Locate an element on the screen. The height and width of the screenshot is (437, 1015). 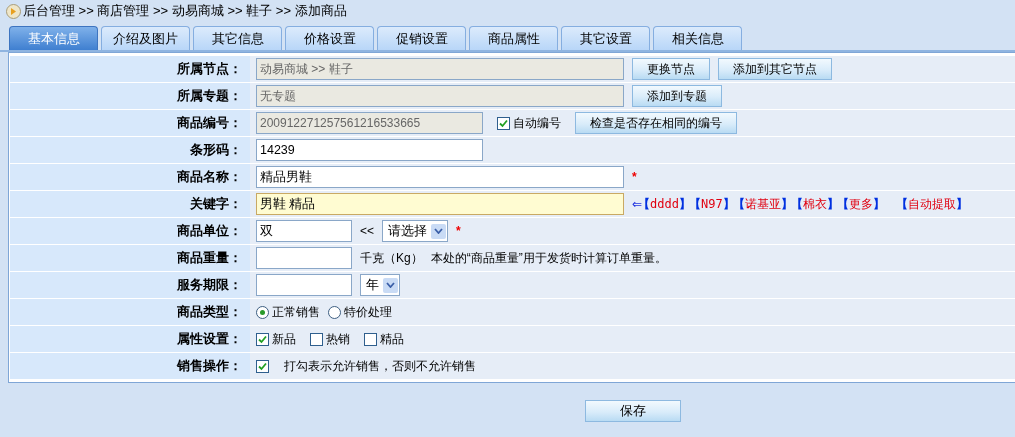
text-field: 无专题 is located at coordinates (440, 96).